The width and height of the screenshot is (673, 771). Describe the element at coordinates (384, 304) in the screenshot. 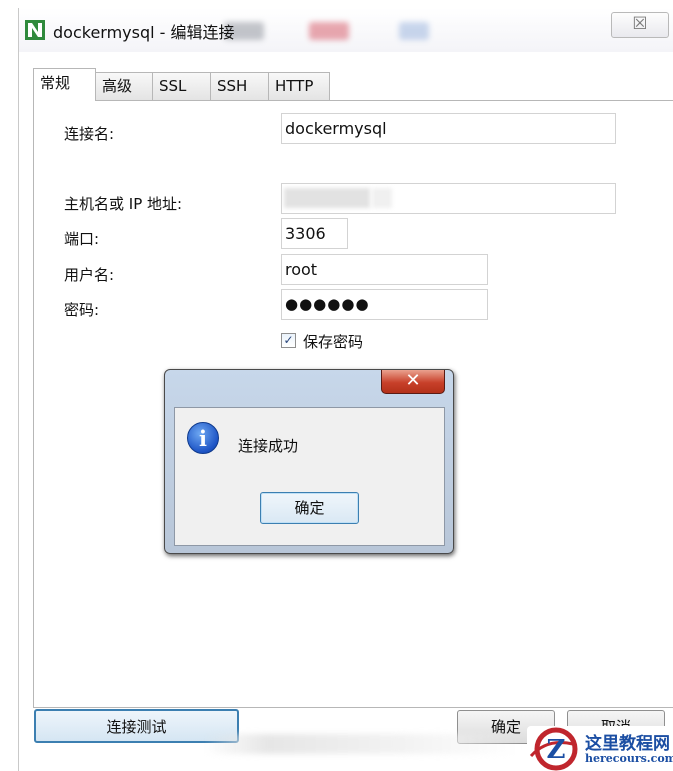

I see `password-input: ●●●●●●` at that location.